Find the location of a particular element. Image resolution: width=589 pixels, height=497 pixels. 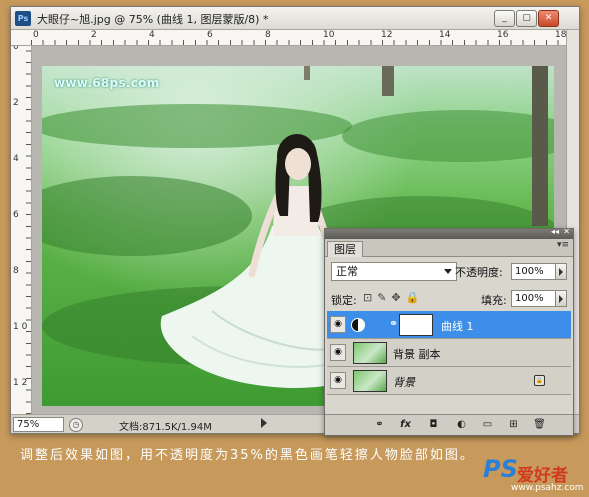

trash-icon: 🗑 is located at coordinates (539, 424).